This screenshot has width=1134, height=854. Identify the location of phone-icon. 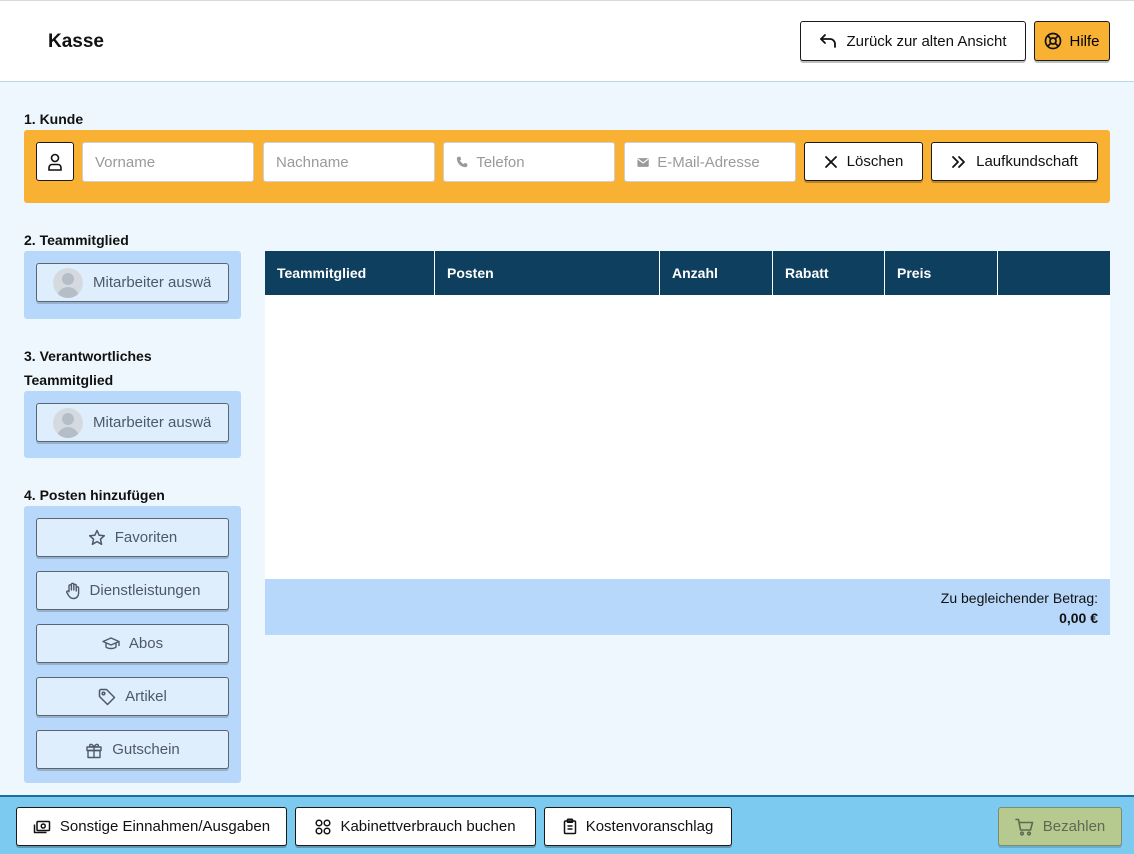
(462, 162).